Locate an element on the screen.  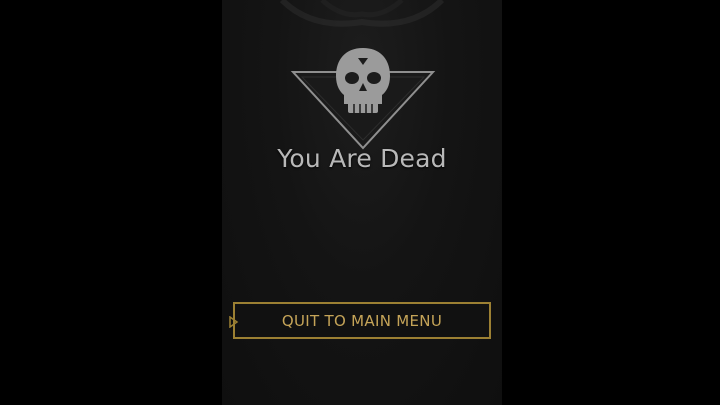
quit-button-label: QUIT TO MAIN MENU is located at coordinates (362, 320).